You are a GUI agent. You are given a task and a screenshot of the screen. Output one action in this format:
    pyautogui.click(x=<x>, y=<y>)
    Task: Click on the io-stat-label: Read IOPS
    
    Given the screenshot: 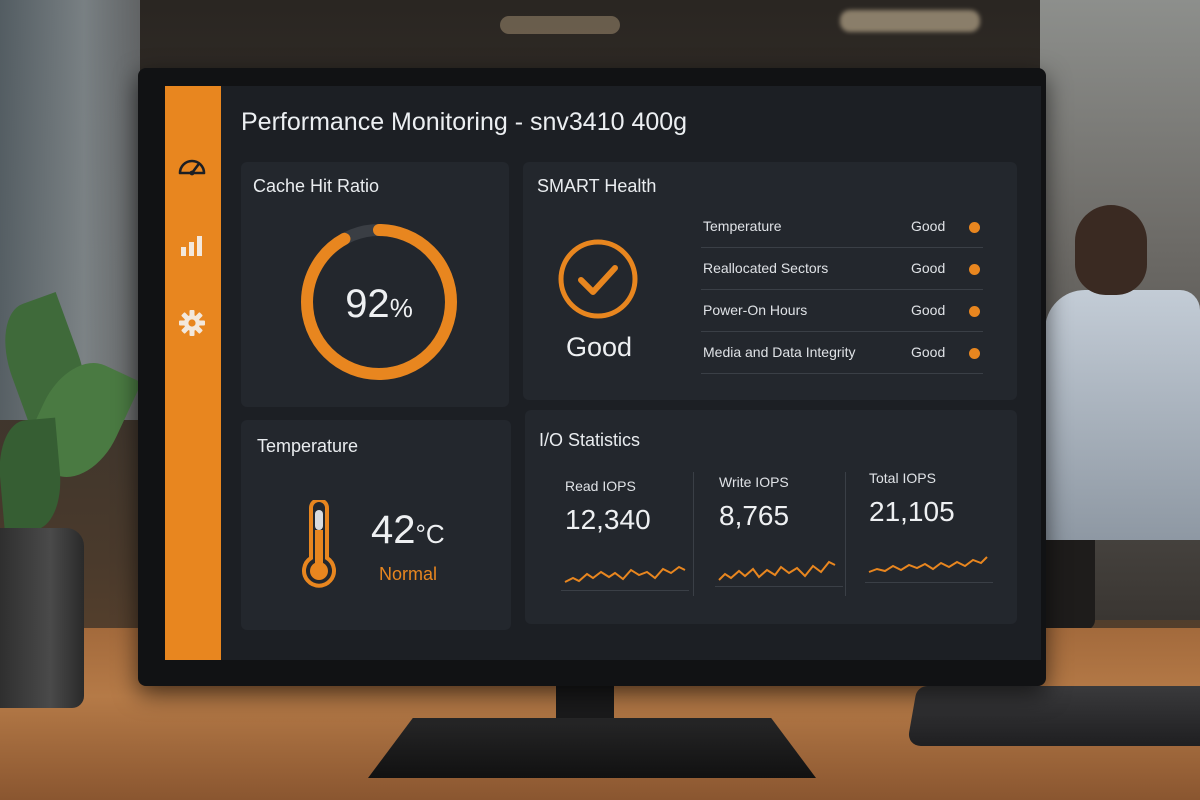 What is the action you would take?
    pyautogui.click(x=600, y=486)
    